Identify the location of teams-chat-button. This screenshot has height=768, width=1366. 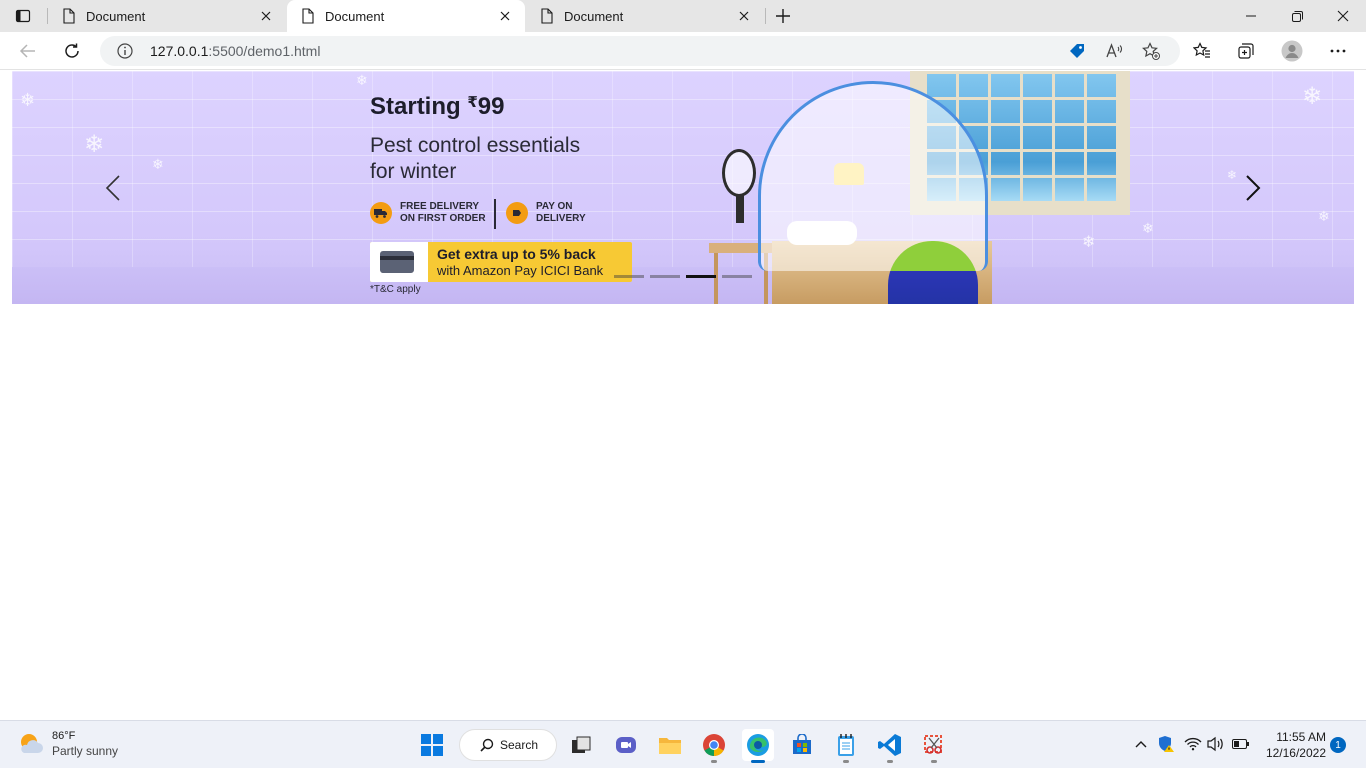
(626, 745).